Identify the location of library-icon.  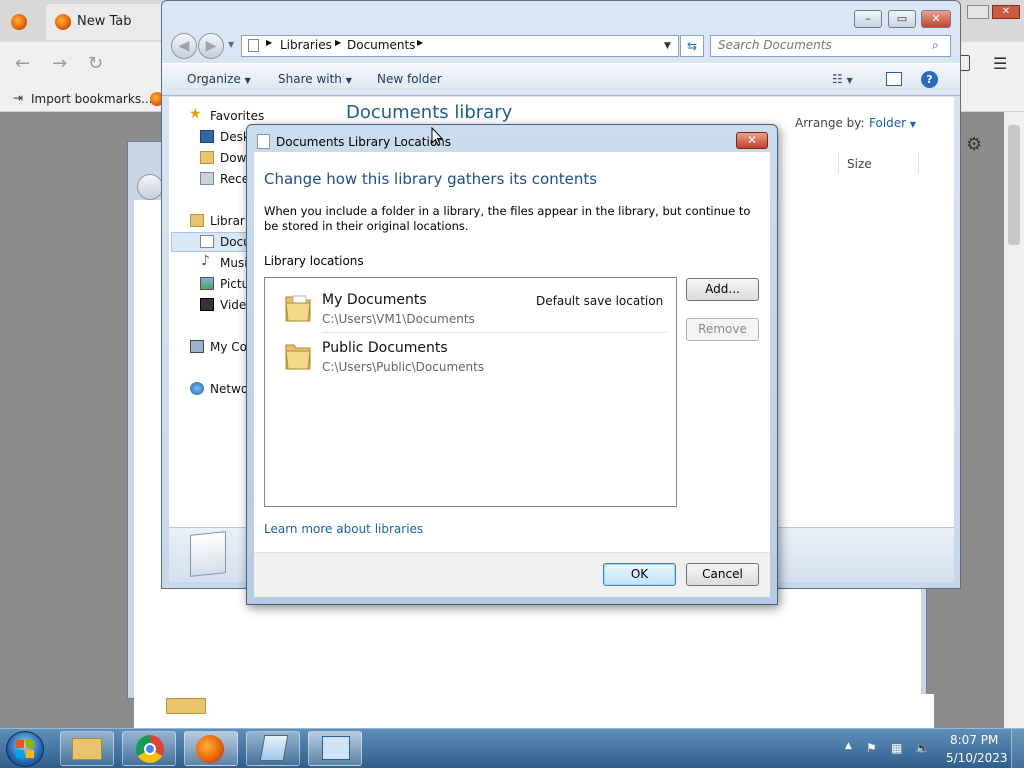
(263, 141).